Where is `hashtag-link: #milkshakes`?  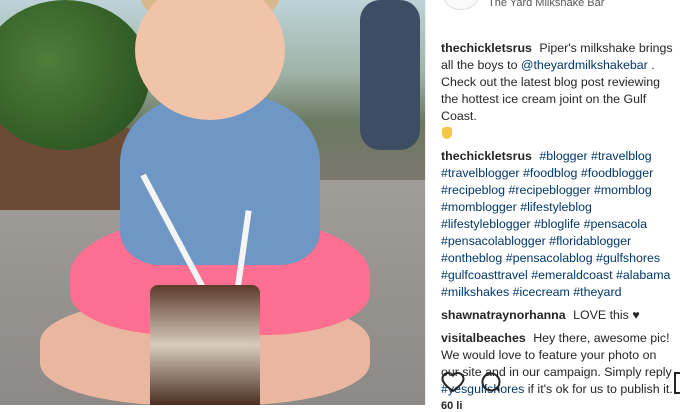 hashtag-link: #milkshakes is located at coordinates (475, 292).